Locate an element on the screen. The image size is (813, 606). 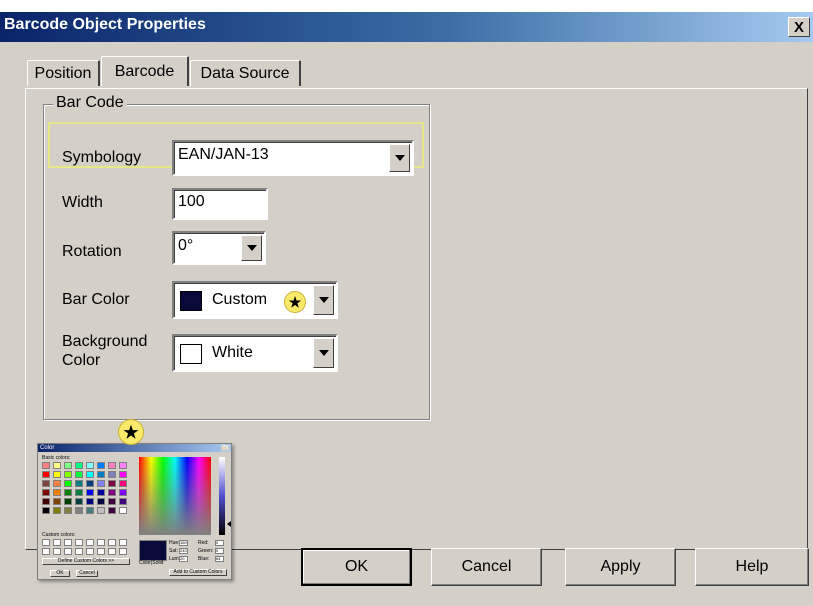
background-color-label-line1: Background is located at coordinates (105, 341).